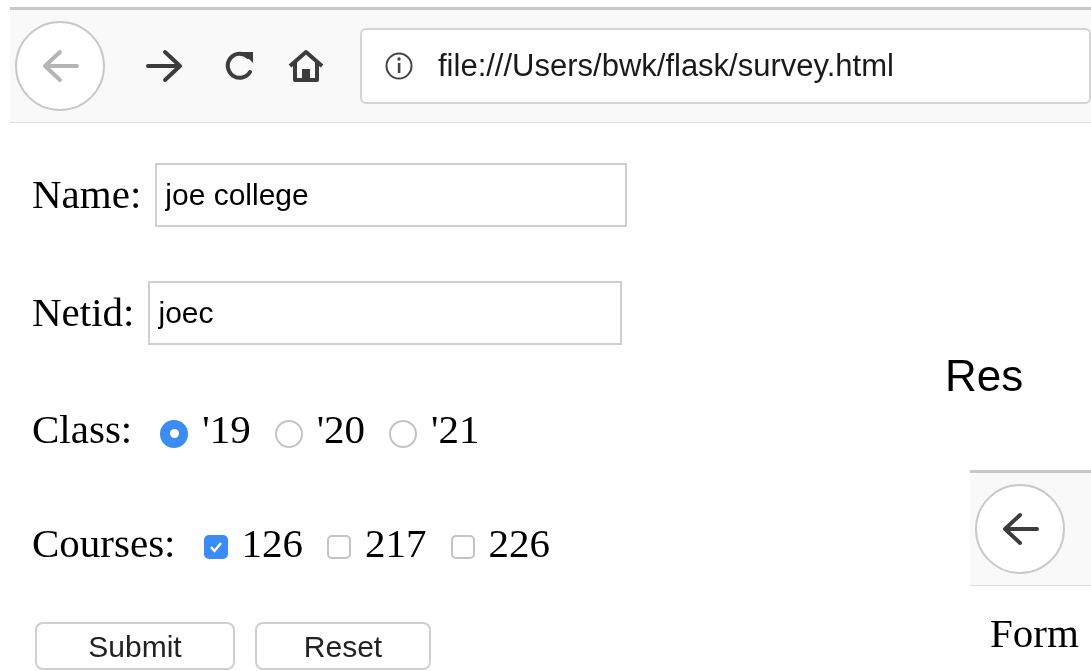 The image size is (1091, 671). I want to click on info-icon, so click(399, 66).